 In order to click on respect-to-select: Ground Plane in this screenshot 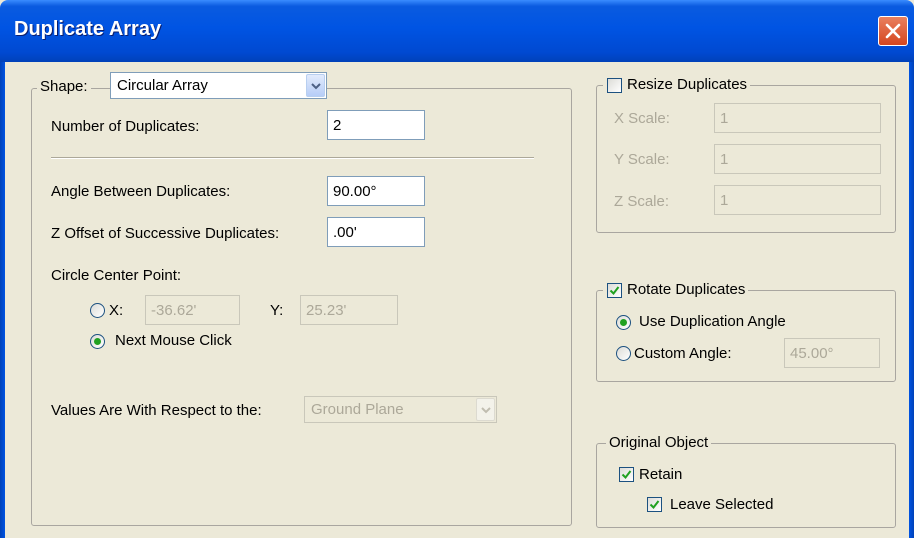, I will do `click(400, 409)`.